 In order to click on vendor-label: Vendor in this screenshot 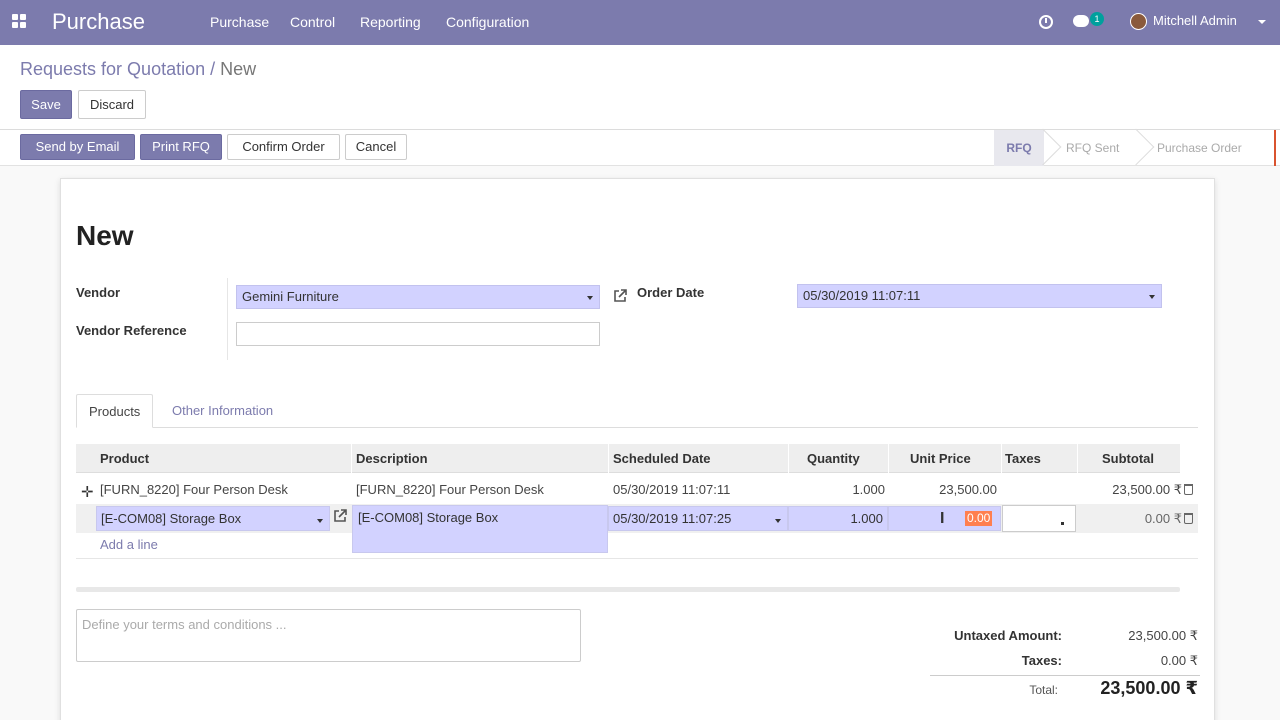, I will do `click(98, 292)`.